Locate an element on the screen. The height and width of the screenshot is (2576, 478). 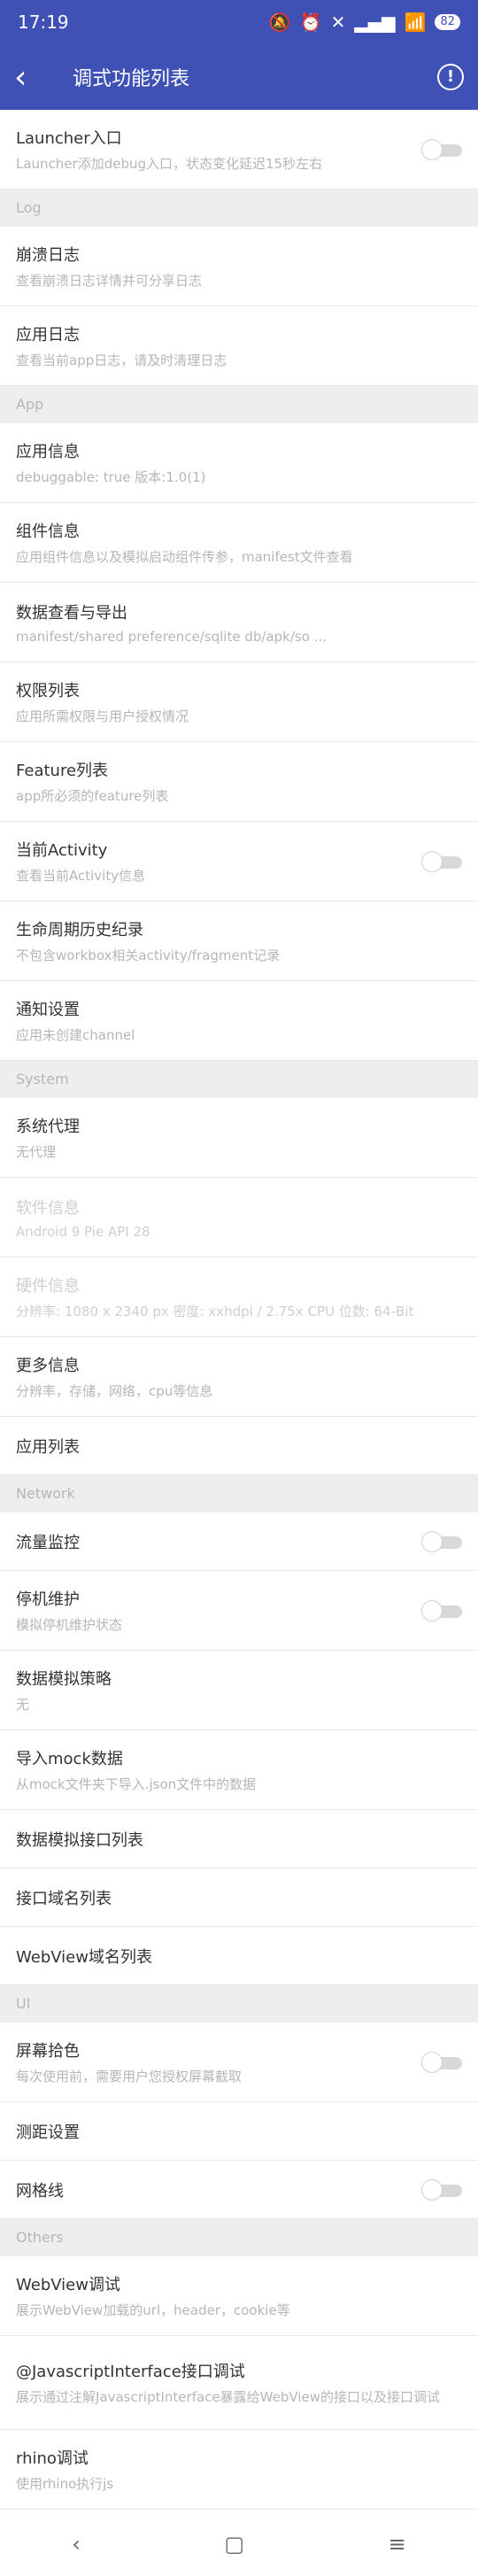
back-arrow-icon: ‹ is located at coordinates (30, 77).